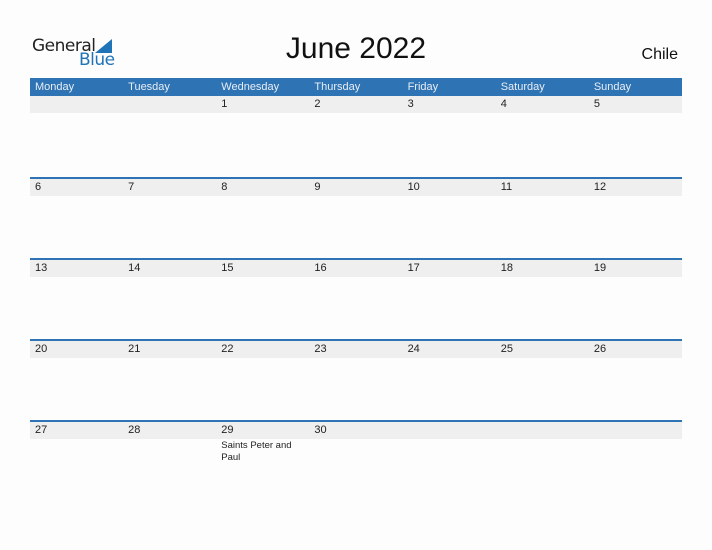 The height and width of the screenshot is (550, 712). What do you see at coordinates (149, 87) in the screenshot?
I see `weekday-tuesday: Tuesday` at bounding box center [149, 87].